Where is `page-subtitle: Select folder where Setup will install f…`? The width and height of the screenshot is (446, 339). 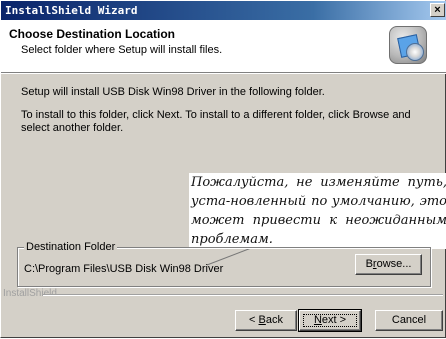
page-subtitle: Select folder where Setup will install f… is located at coordinates (122, 50).